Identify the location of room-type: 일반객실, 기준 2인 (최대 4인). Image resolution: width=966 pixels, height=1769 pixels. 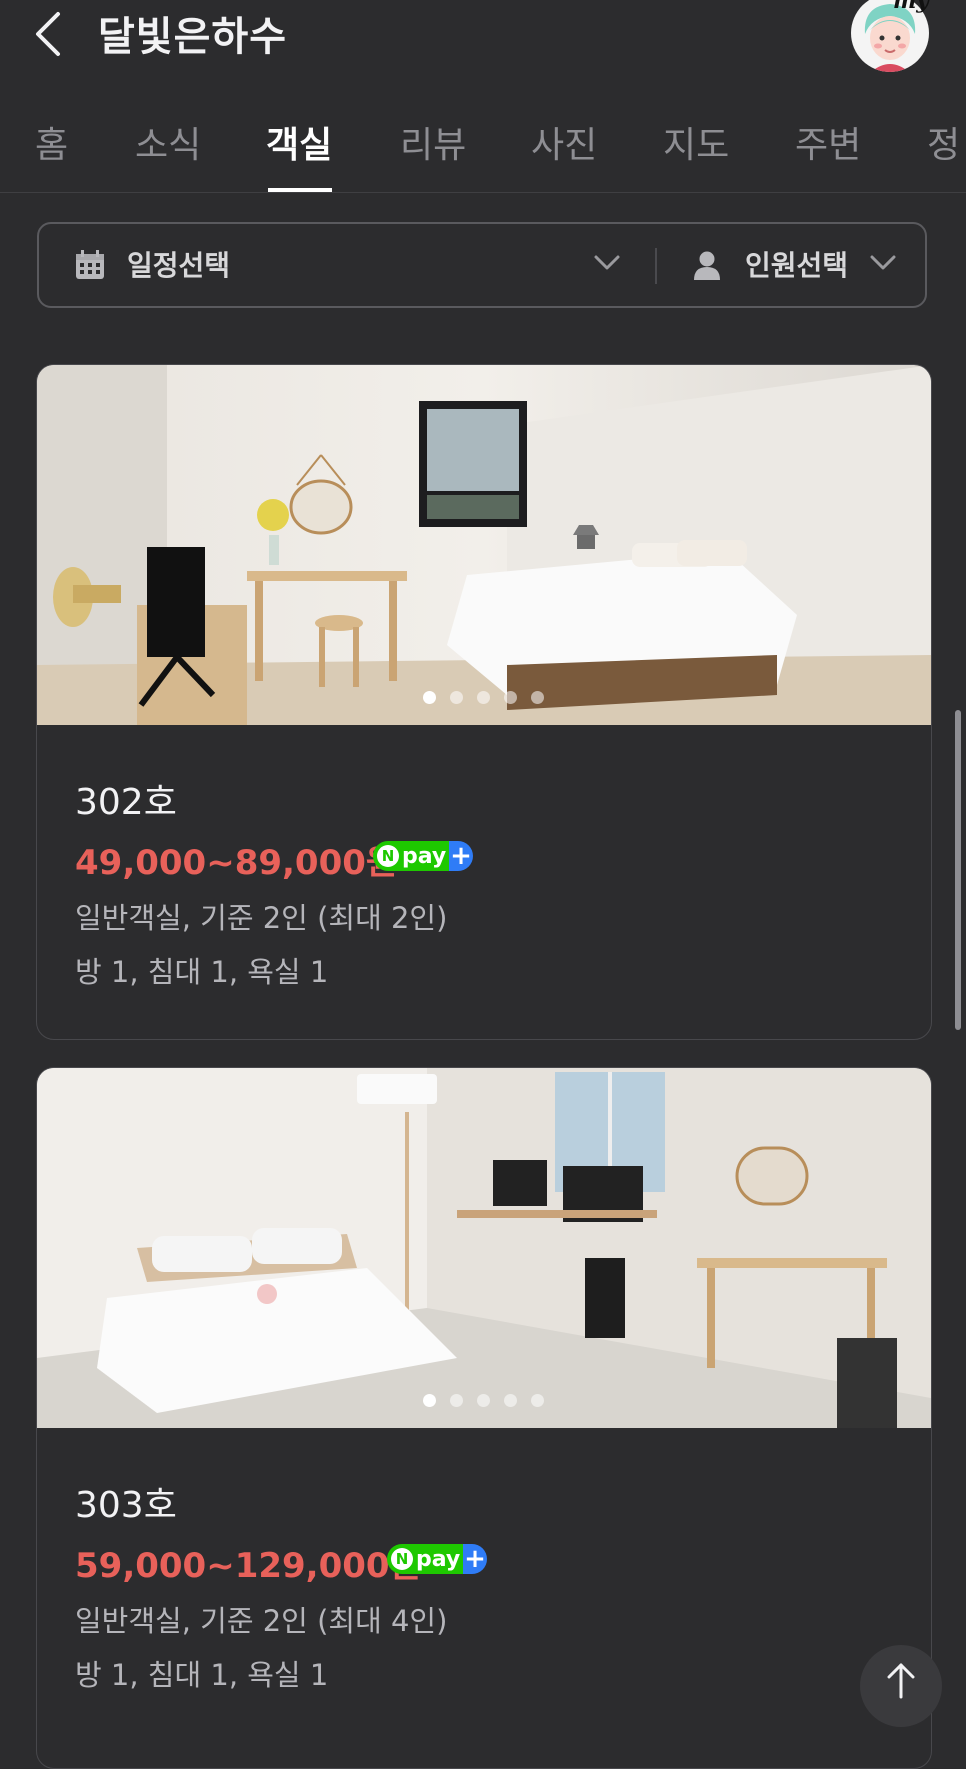
(261, 1621).